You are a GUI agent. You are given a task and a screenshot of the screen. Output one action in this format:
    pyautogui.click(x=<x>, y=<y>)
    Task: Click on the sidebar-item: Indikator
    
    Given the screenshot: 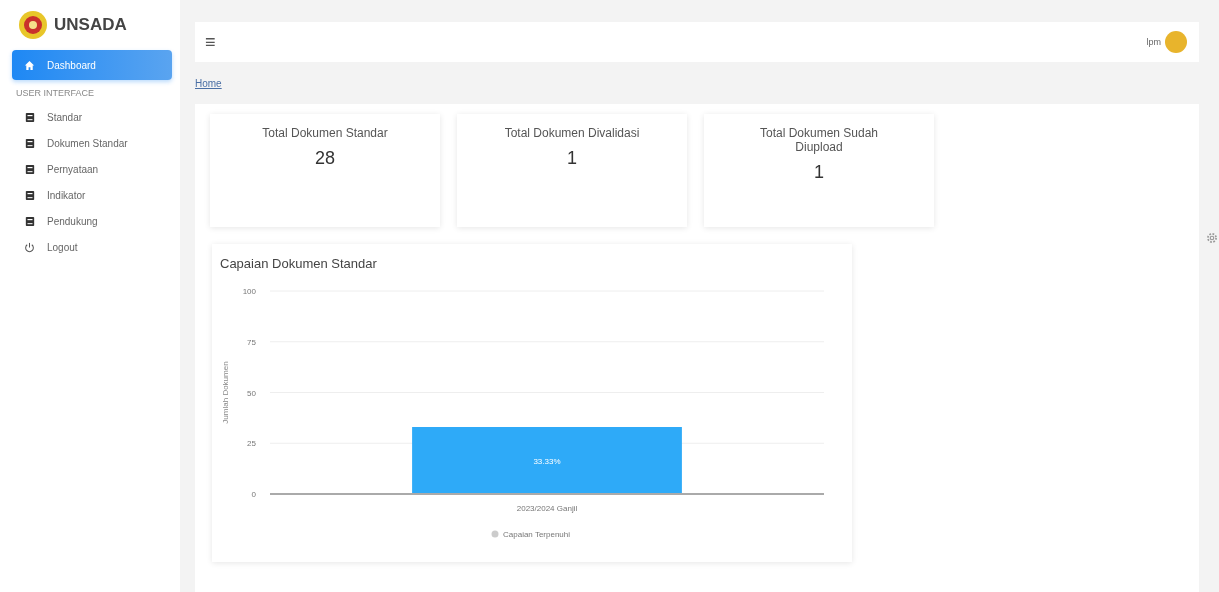 What is the action you would take?
    pyautogui.click(x=92, y=195)
    